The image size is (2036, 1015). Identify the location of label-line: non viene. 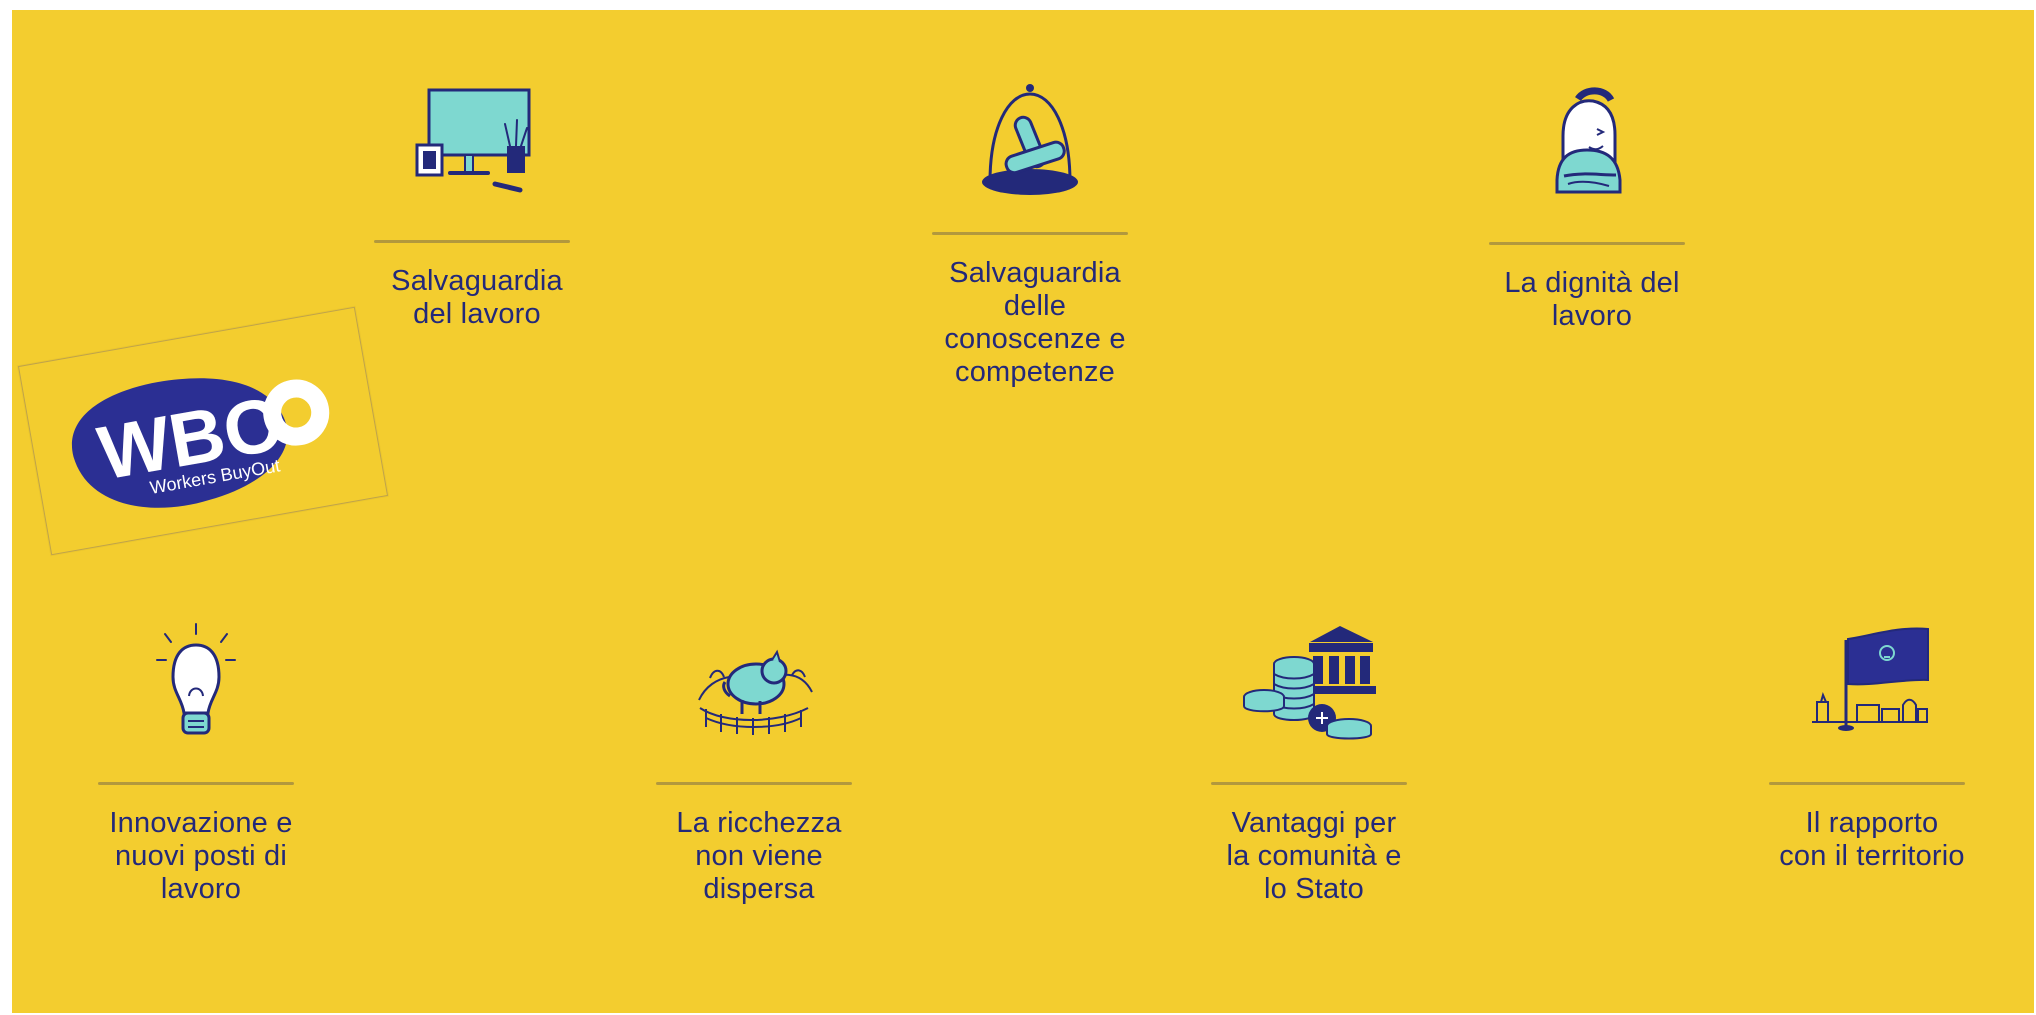
(759, 856).